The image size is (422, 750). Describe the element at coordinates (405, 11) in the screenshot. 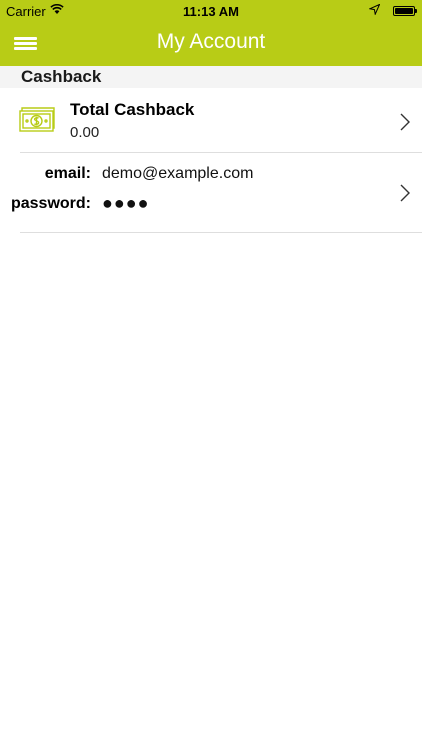

I see `battery-icon` at that location.